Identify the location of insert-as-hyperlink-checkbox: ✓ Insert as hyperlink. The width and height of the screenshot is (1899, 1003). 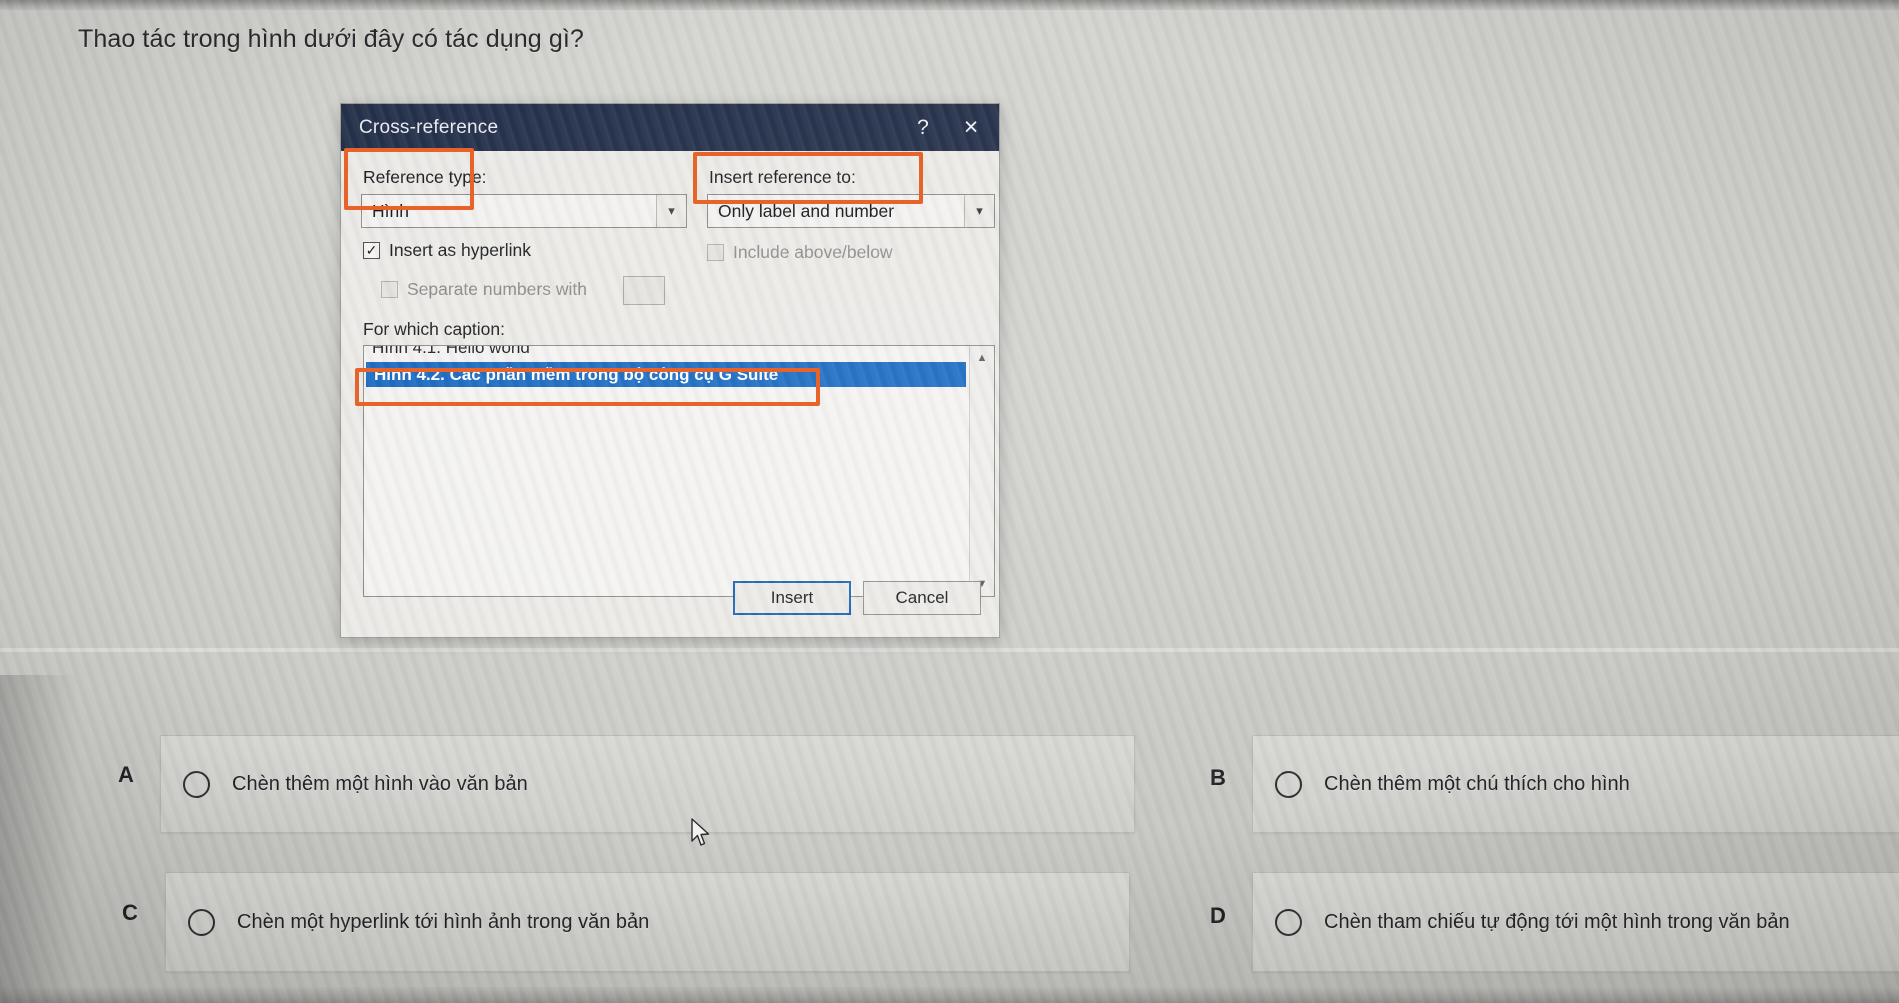
(447, 250).